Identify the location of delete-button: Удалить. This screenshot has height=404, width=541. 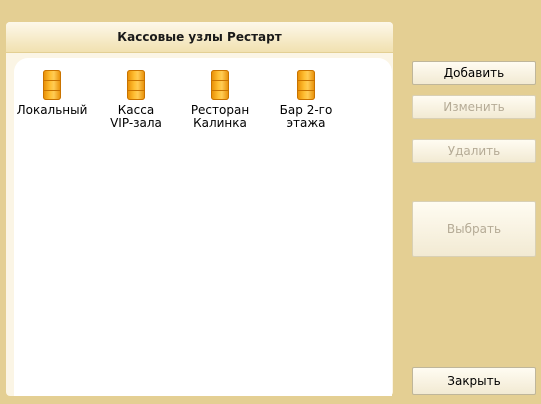
(474, 151).